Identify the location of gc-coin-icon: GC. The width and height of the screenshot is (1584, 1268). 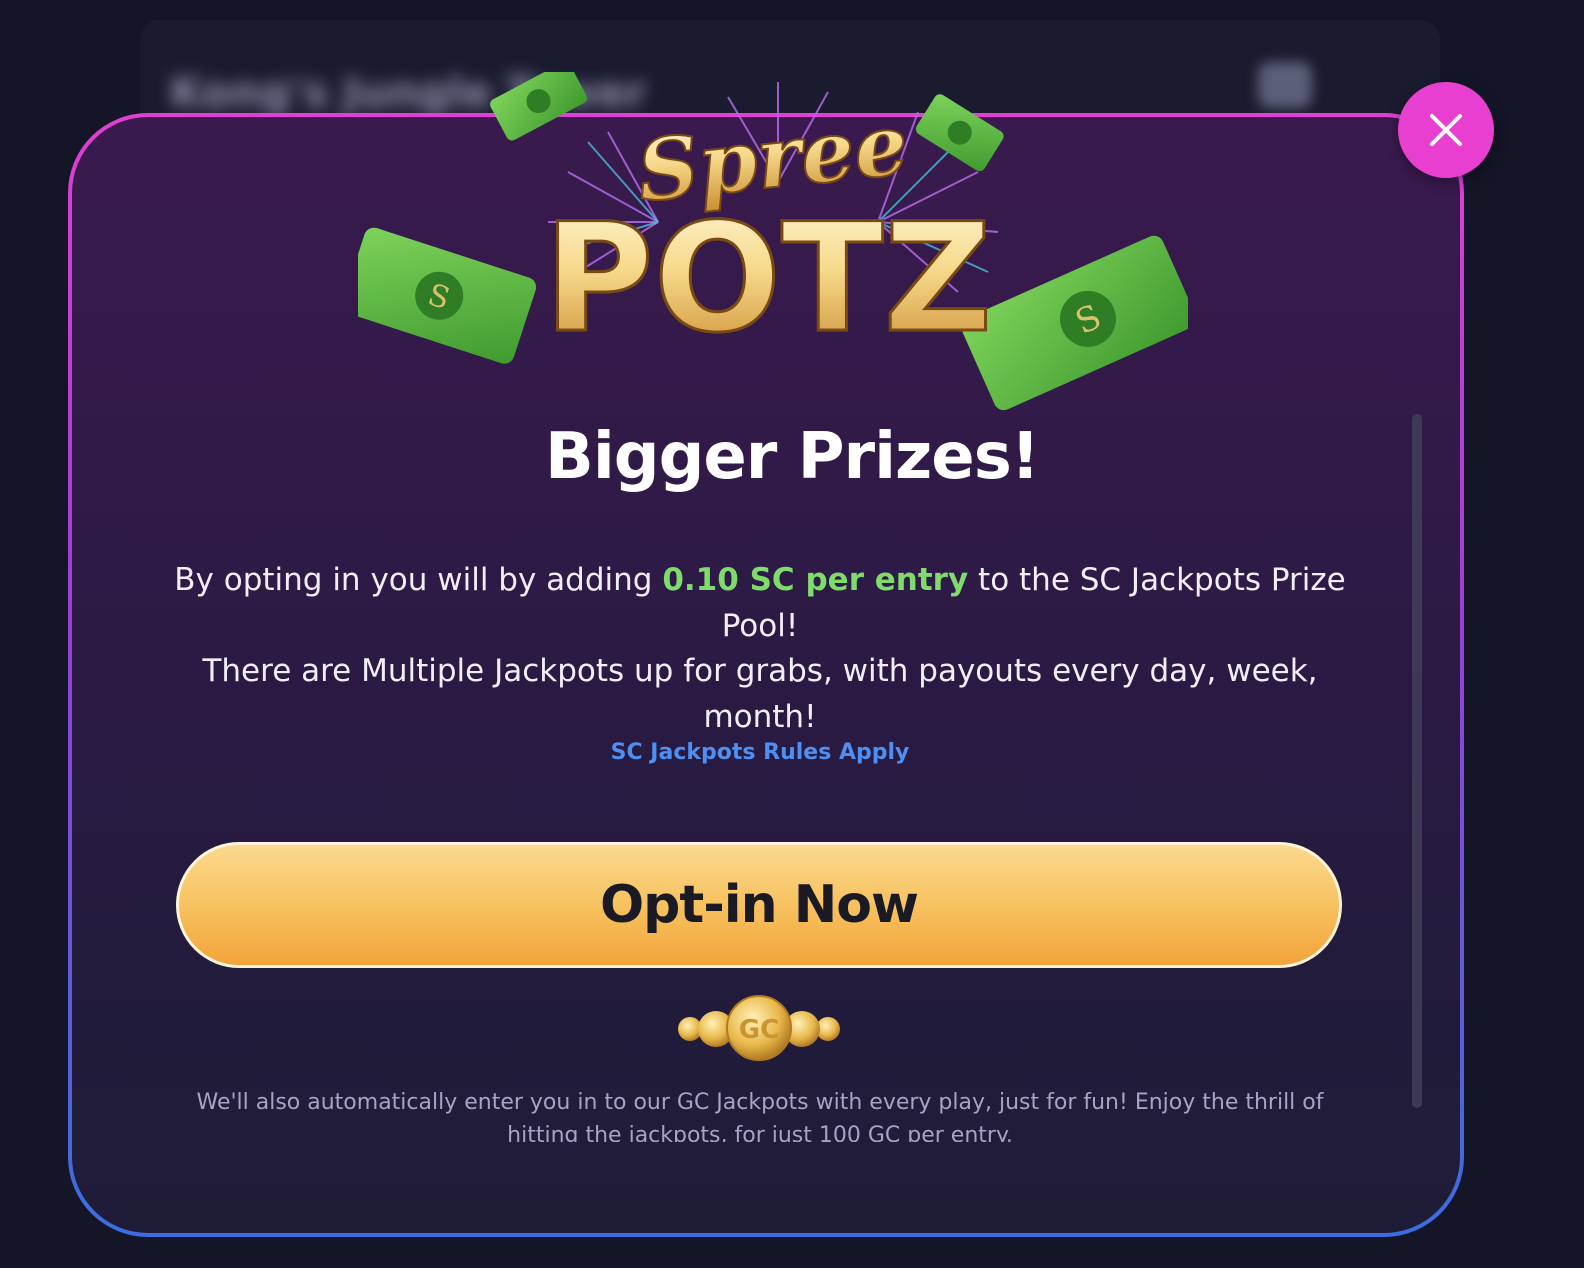
(759, 1028).